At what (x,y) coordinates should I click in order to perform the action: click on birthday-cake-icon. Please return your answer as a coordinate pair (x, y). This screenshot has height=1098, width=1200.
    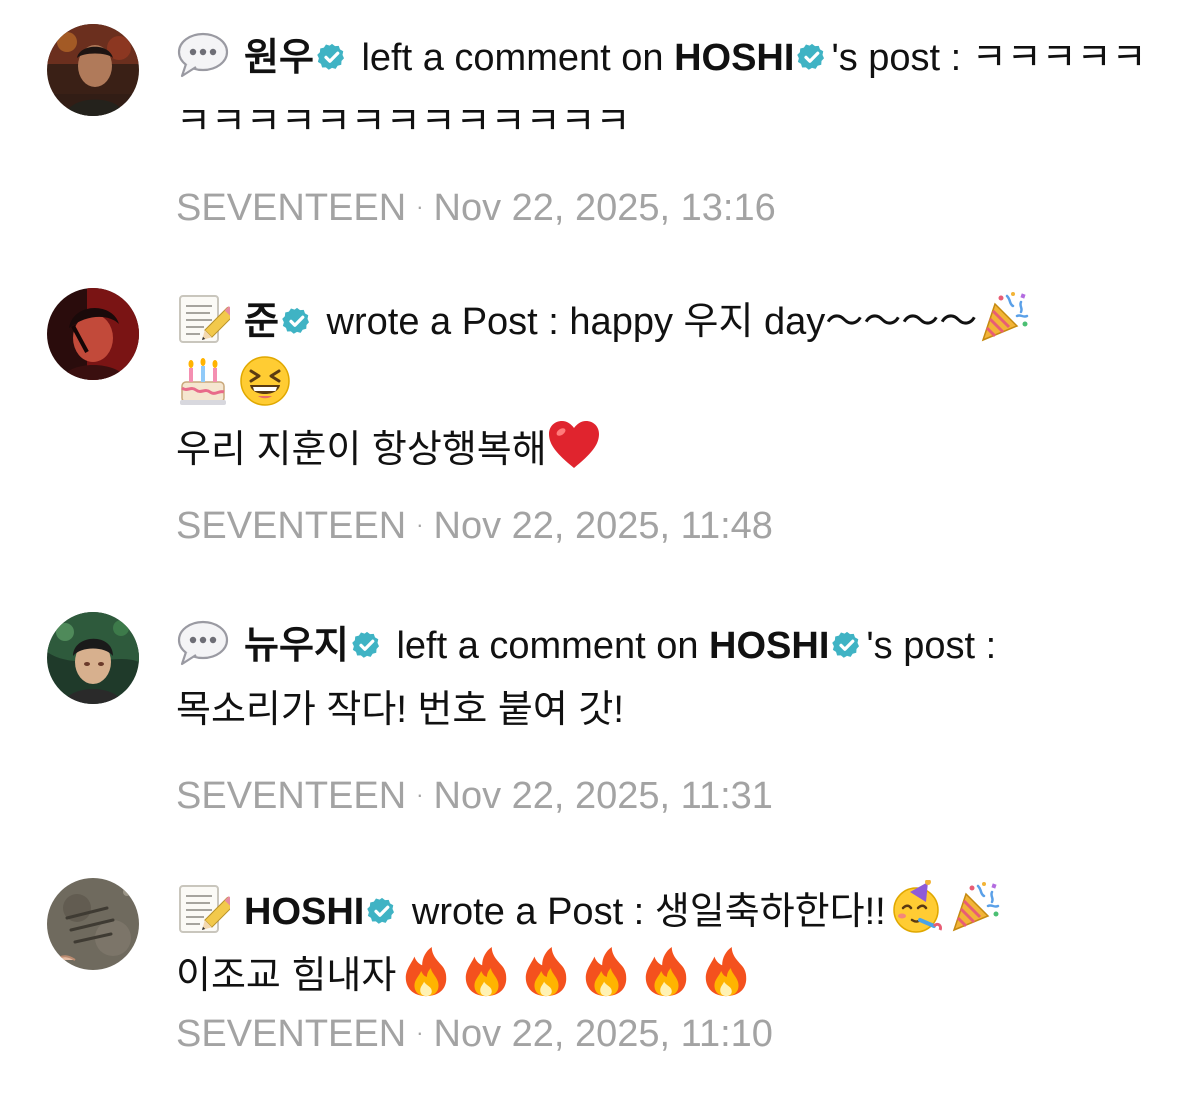
    Looking at the image, I should click on (203, 381).